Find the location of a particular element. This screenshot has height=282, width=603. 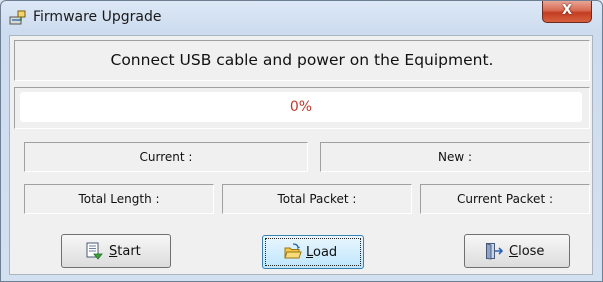

close-button-label: Close is located at coordinates (527, 251).